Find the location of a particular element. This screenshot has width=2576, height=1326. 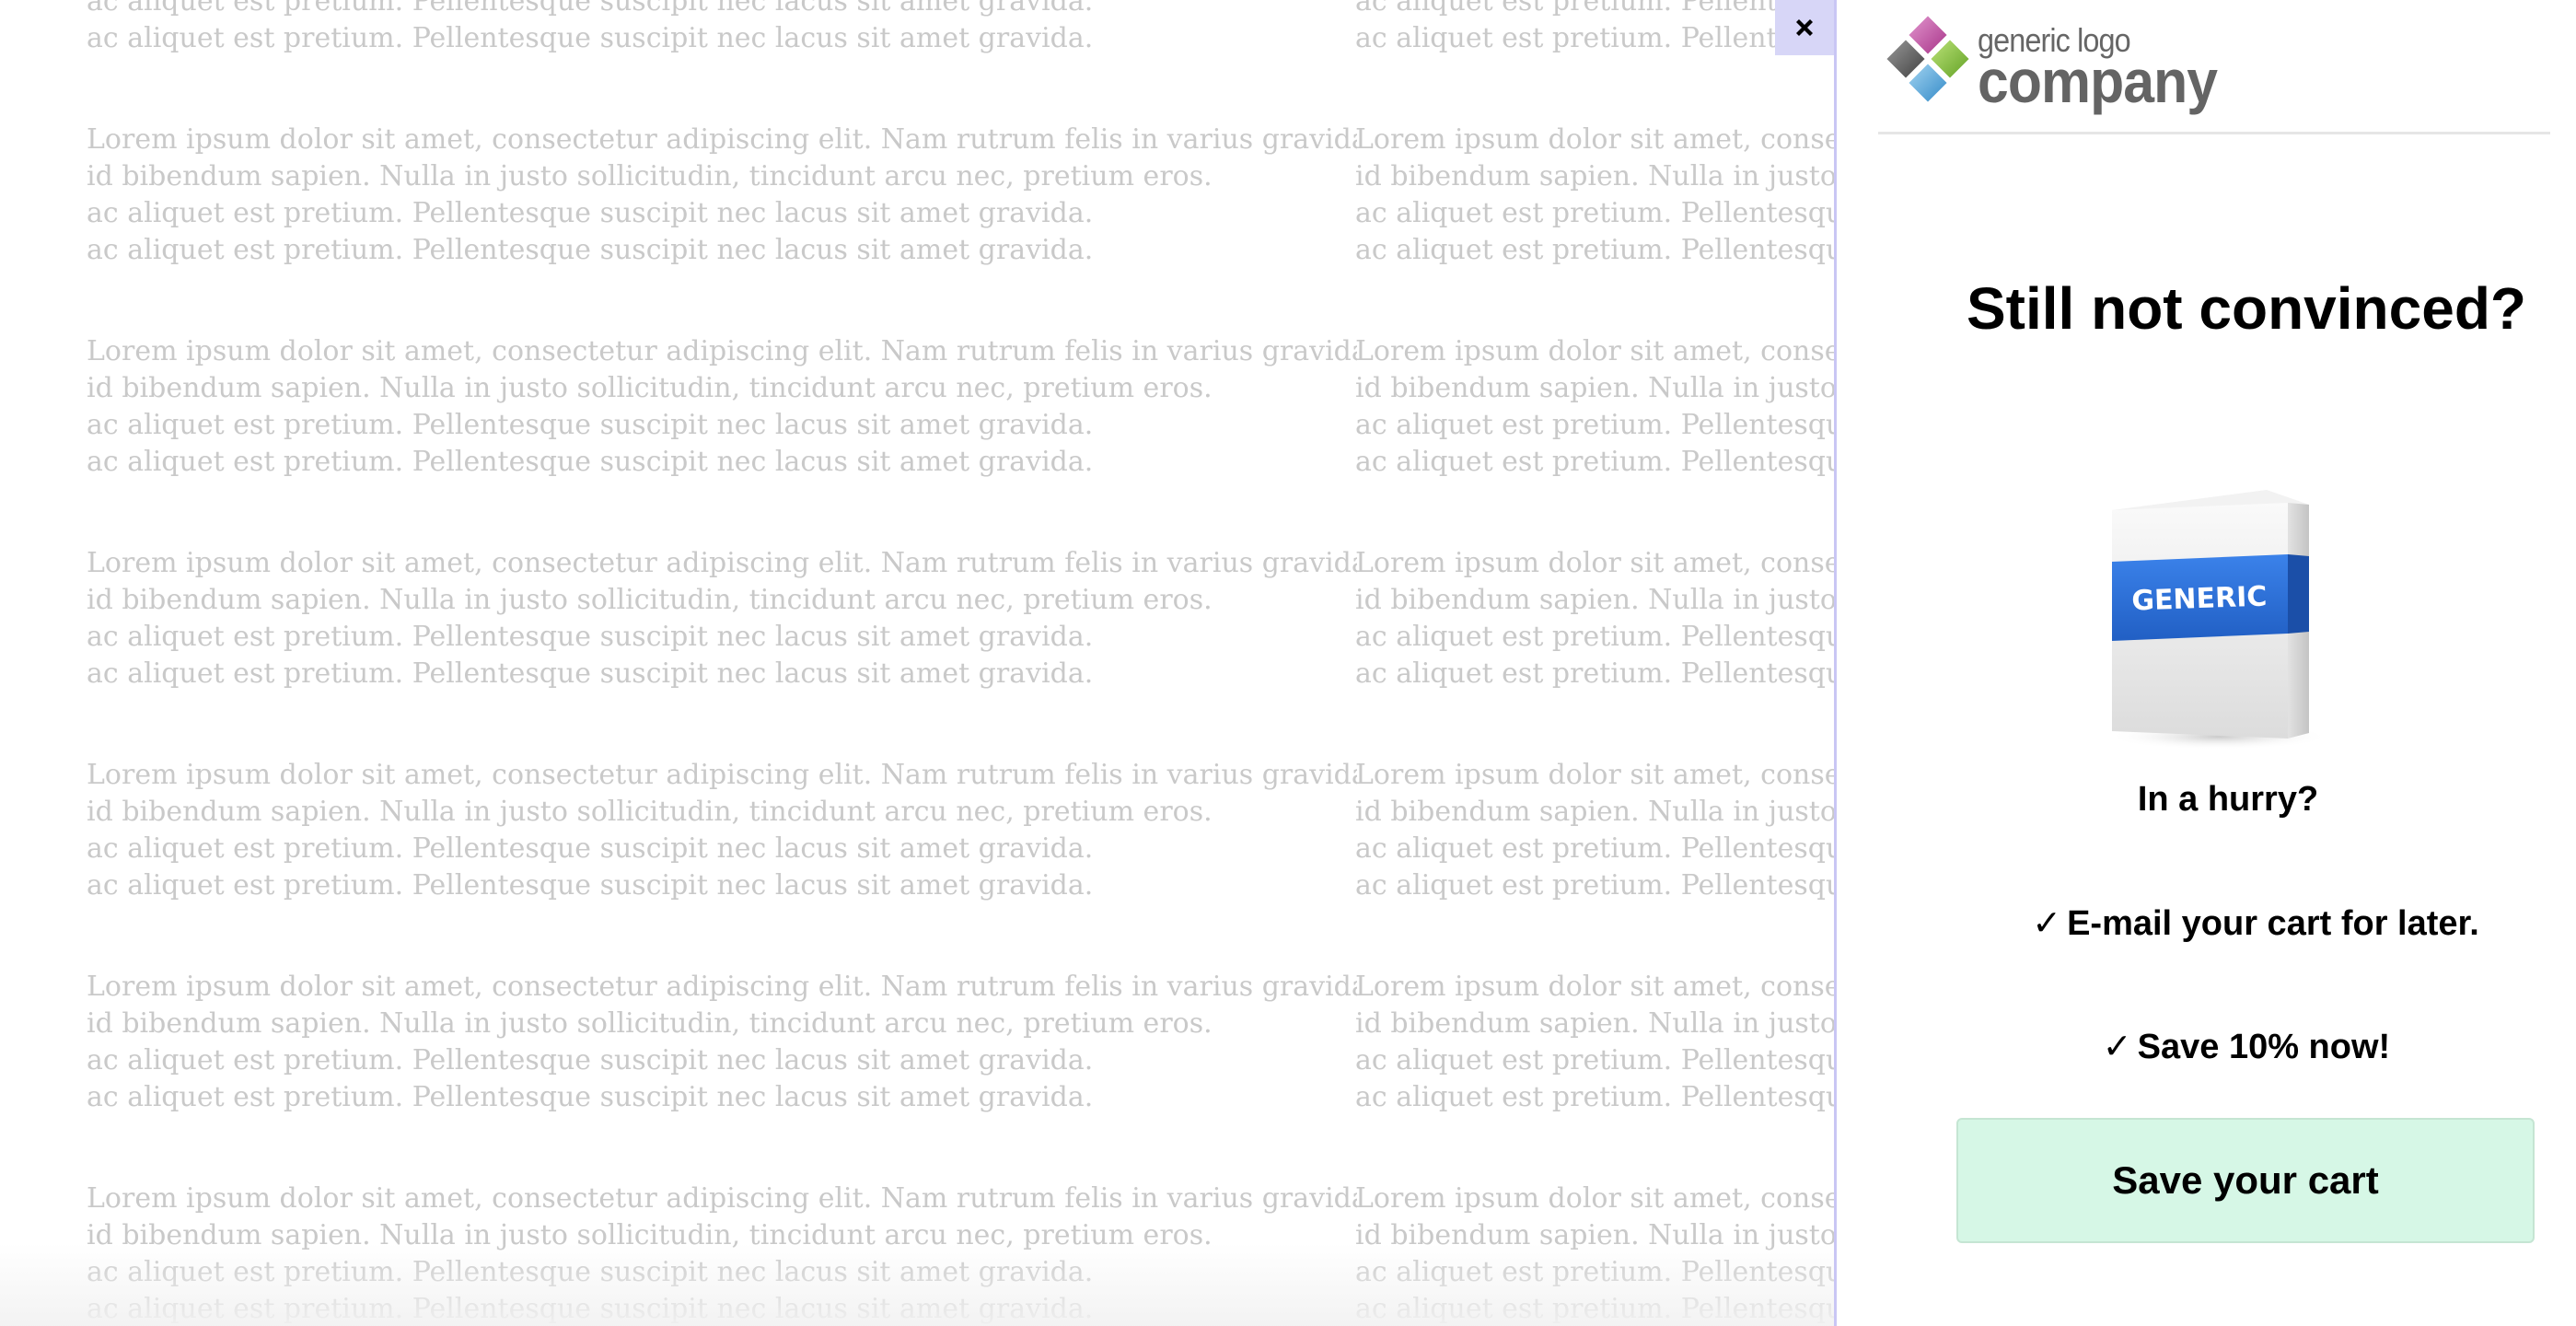

headline: Still not convinced? is located at coordinates (2246, 308).